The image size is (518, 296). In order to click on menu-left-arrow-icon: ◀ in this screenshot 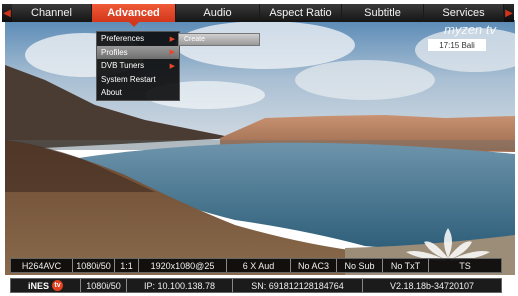, I will do `click(7, 13)`.